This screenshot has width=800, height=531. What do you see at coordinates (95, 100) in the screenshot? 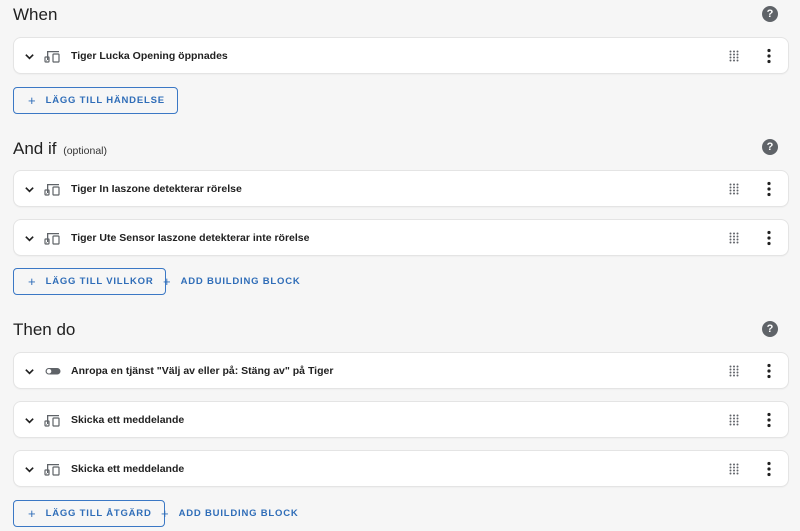
I see `add-trigger-button: + LÄGG TILL HÄNDELSE` at bounding box center [95, 100].